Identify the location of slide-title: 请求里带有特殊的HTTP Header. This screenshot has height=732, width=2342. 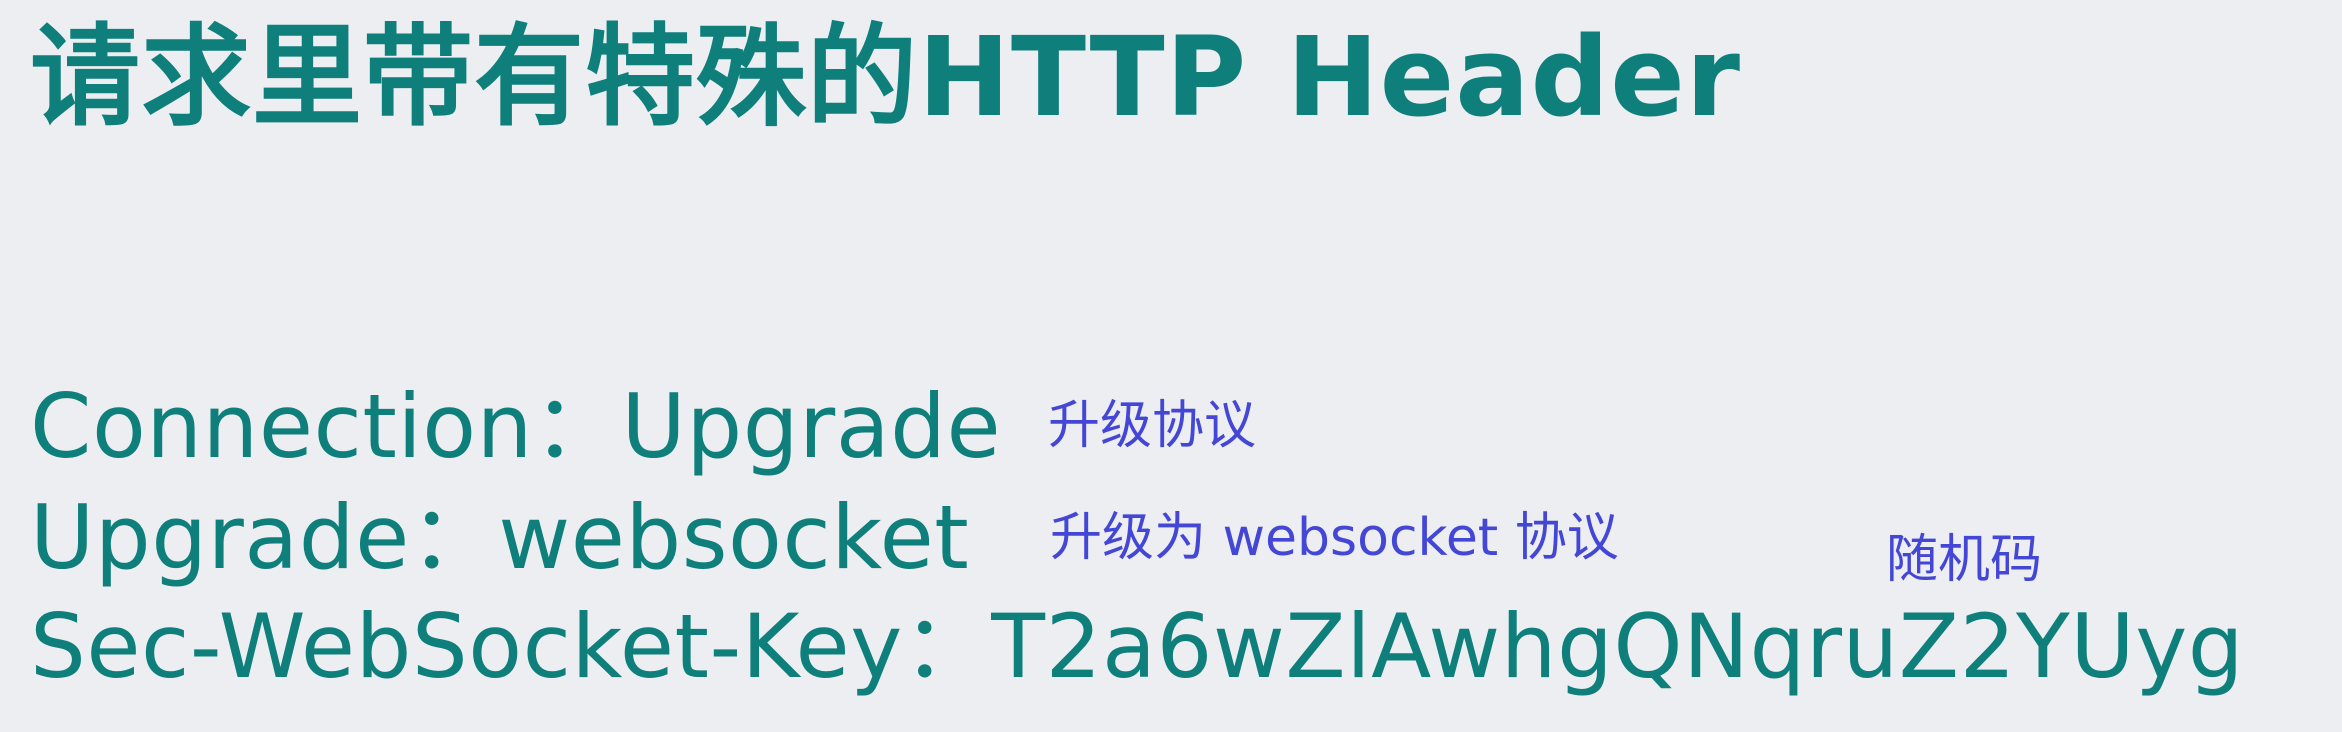
(886, 77).